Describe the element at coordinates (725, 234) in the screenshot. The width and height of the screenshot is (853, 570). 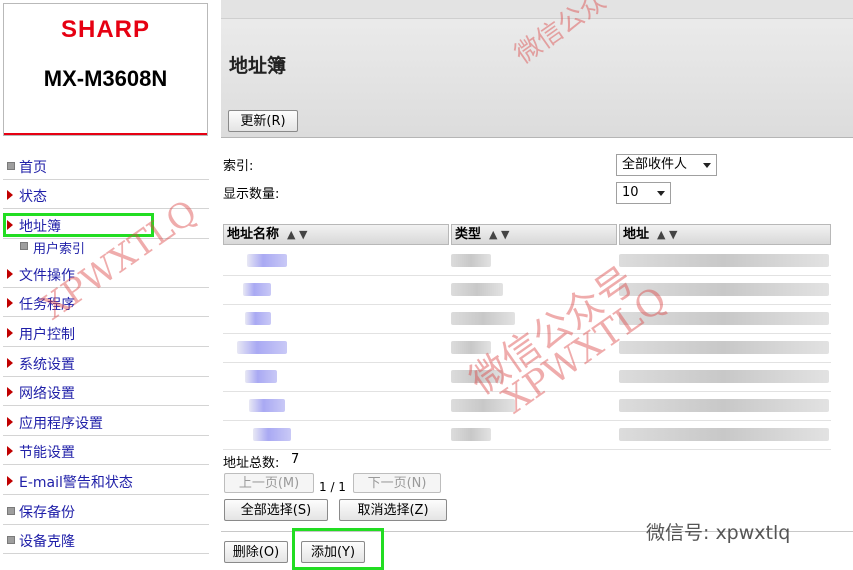
I see `column-header-address: 地址 ▲ ▼` at that location.